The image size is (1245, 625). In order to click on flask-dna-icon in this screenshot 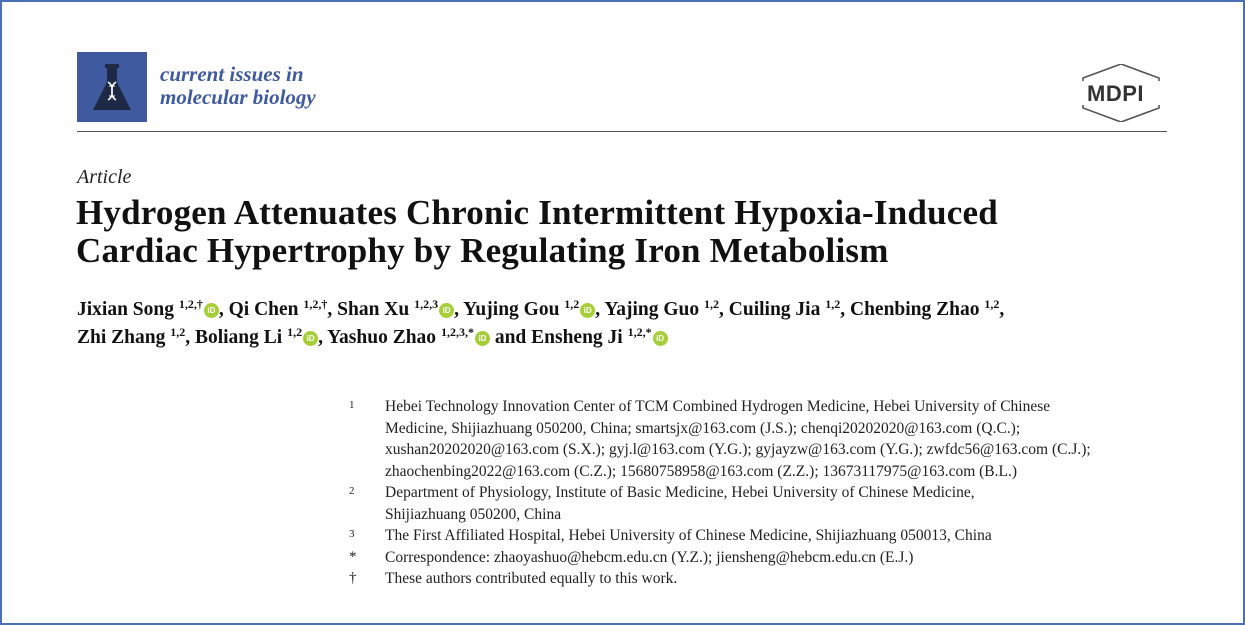, I will do `click(112, 87)`.